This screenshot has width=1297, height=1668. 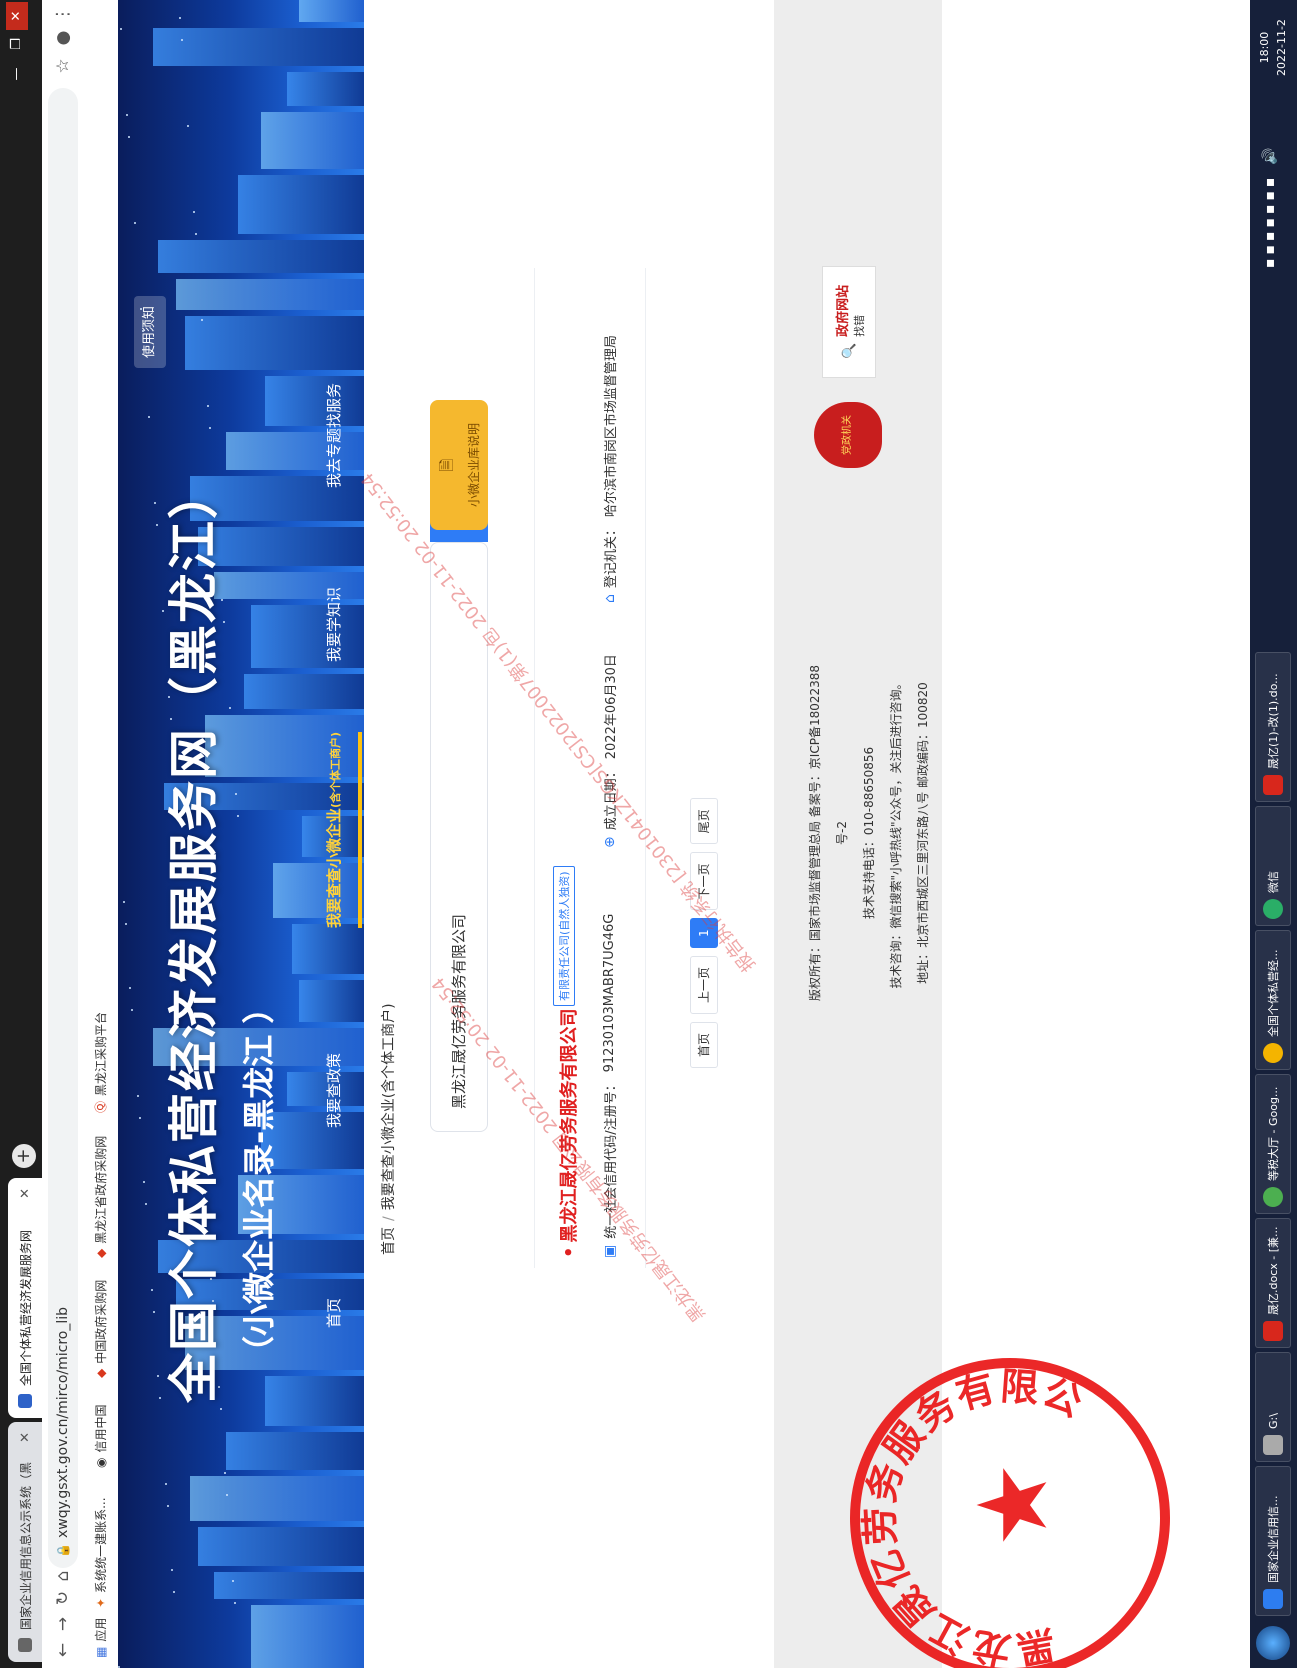 What do you see at coordinates (25, 1645) in the screenshot?
I see `globe-icon` at bounding box center [25, 1645].